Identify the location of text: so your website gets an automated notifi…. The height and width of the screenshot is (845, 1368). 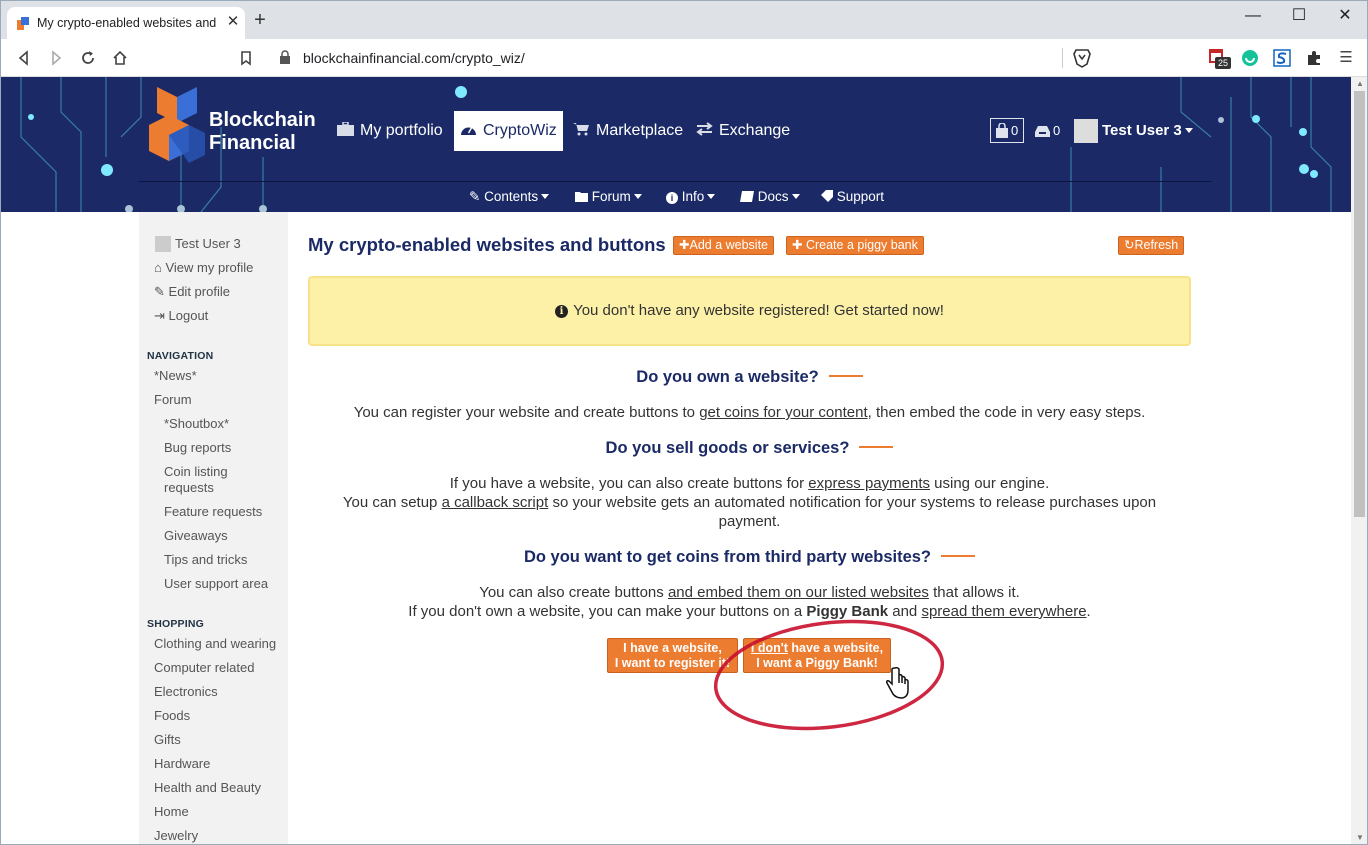
(852, 512).